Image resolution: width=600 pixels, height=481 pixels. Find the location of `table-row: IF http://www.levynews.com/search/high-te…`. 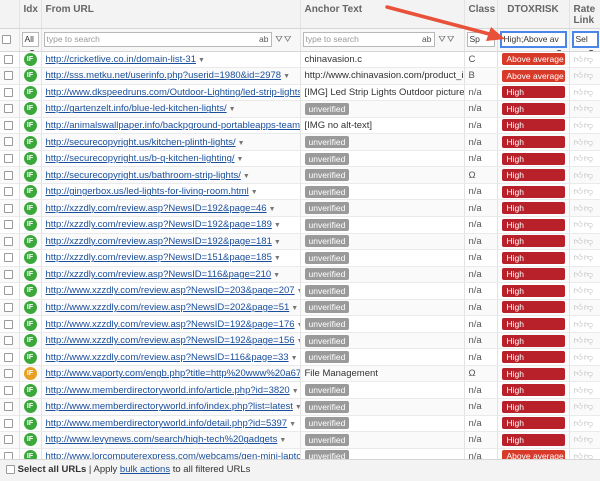

table-row: IF http://www.levynews.com/search/high-te… is located at coordinates (300, 440).